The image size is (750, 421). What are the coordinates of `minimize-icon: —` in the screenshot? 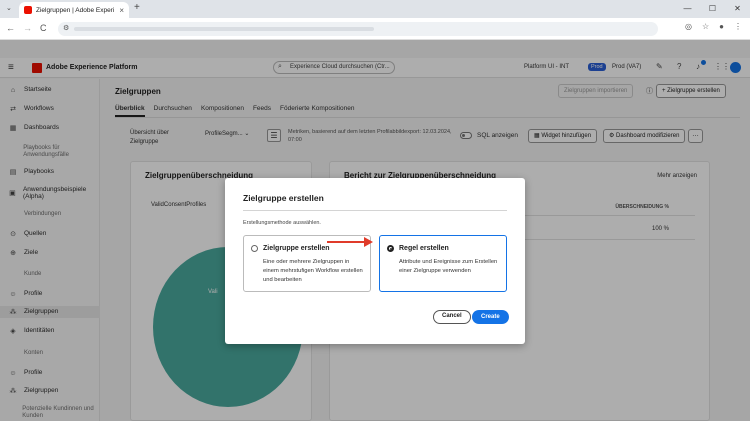 It's located at (687, 9).